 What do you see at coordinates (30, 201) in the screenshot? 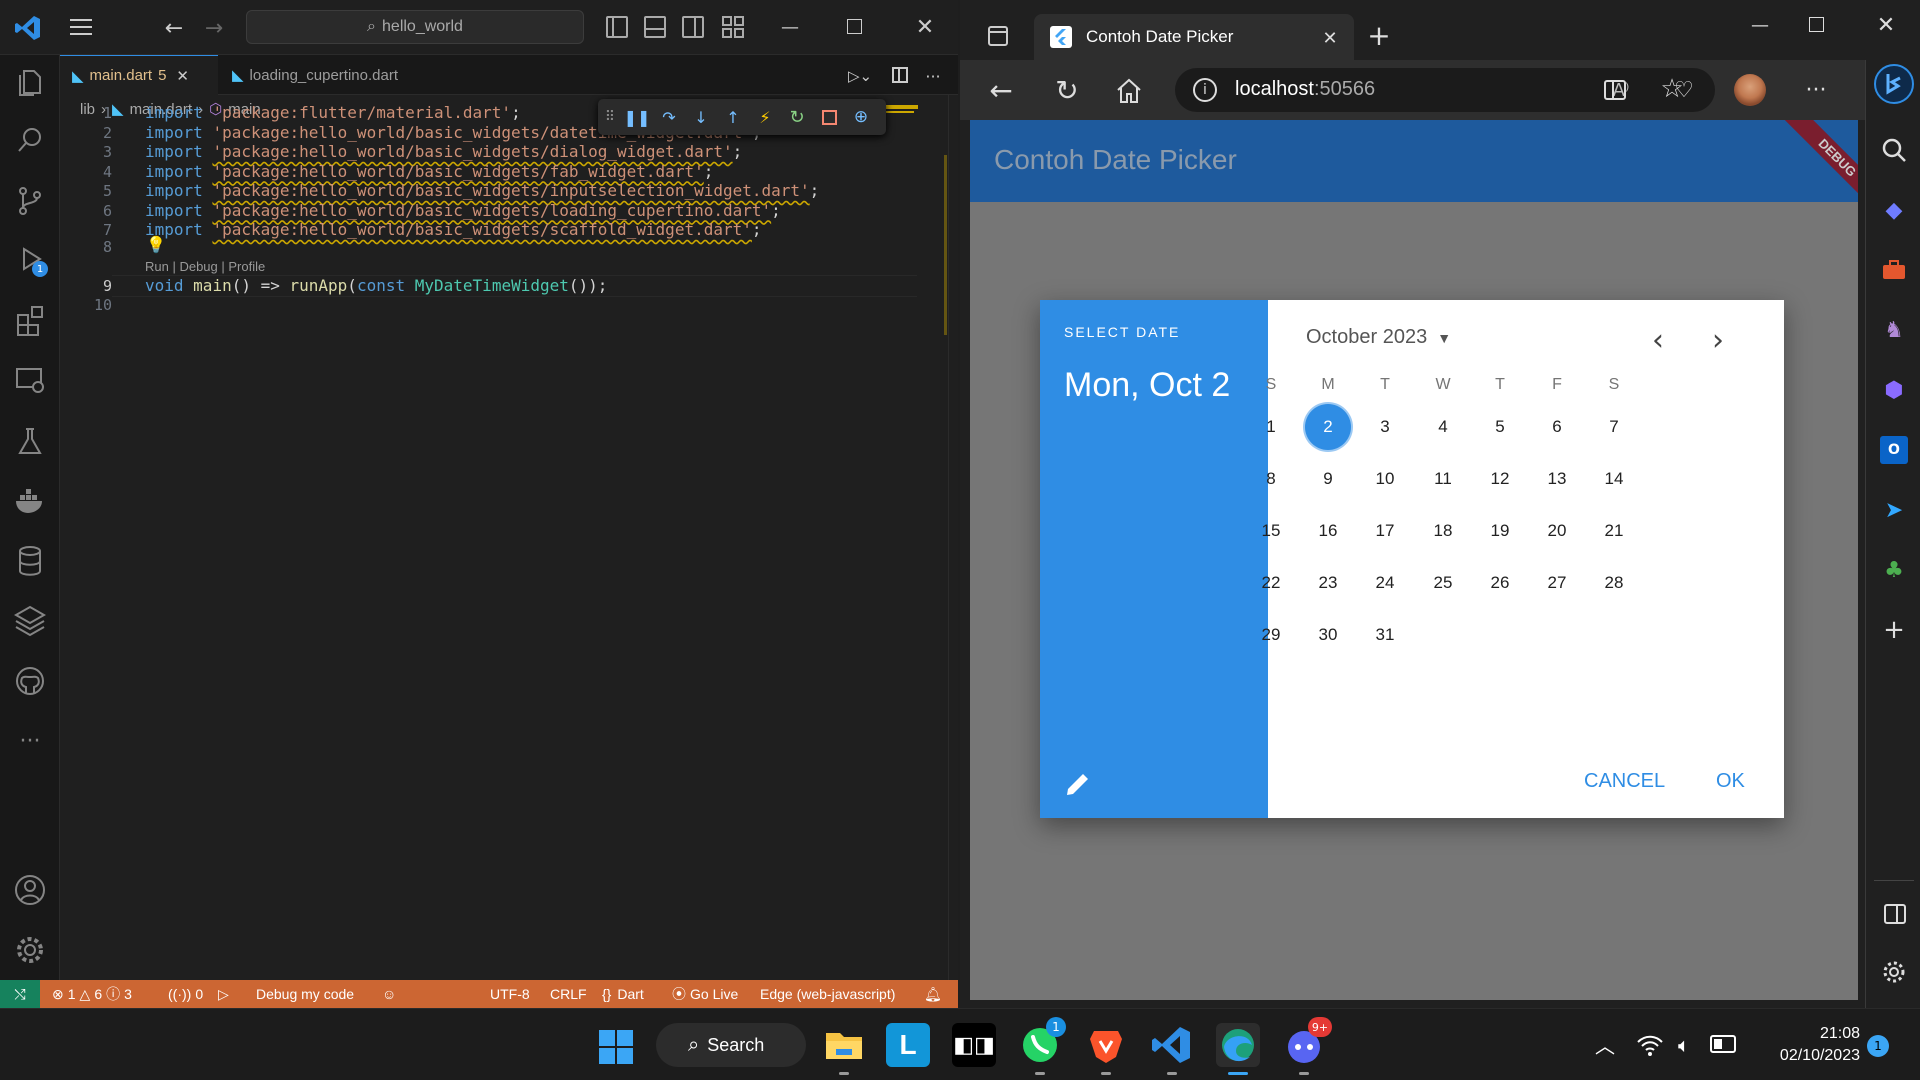
I see `source-control-icon` at bounding box center [30, 201].